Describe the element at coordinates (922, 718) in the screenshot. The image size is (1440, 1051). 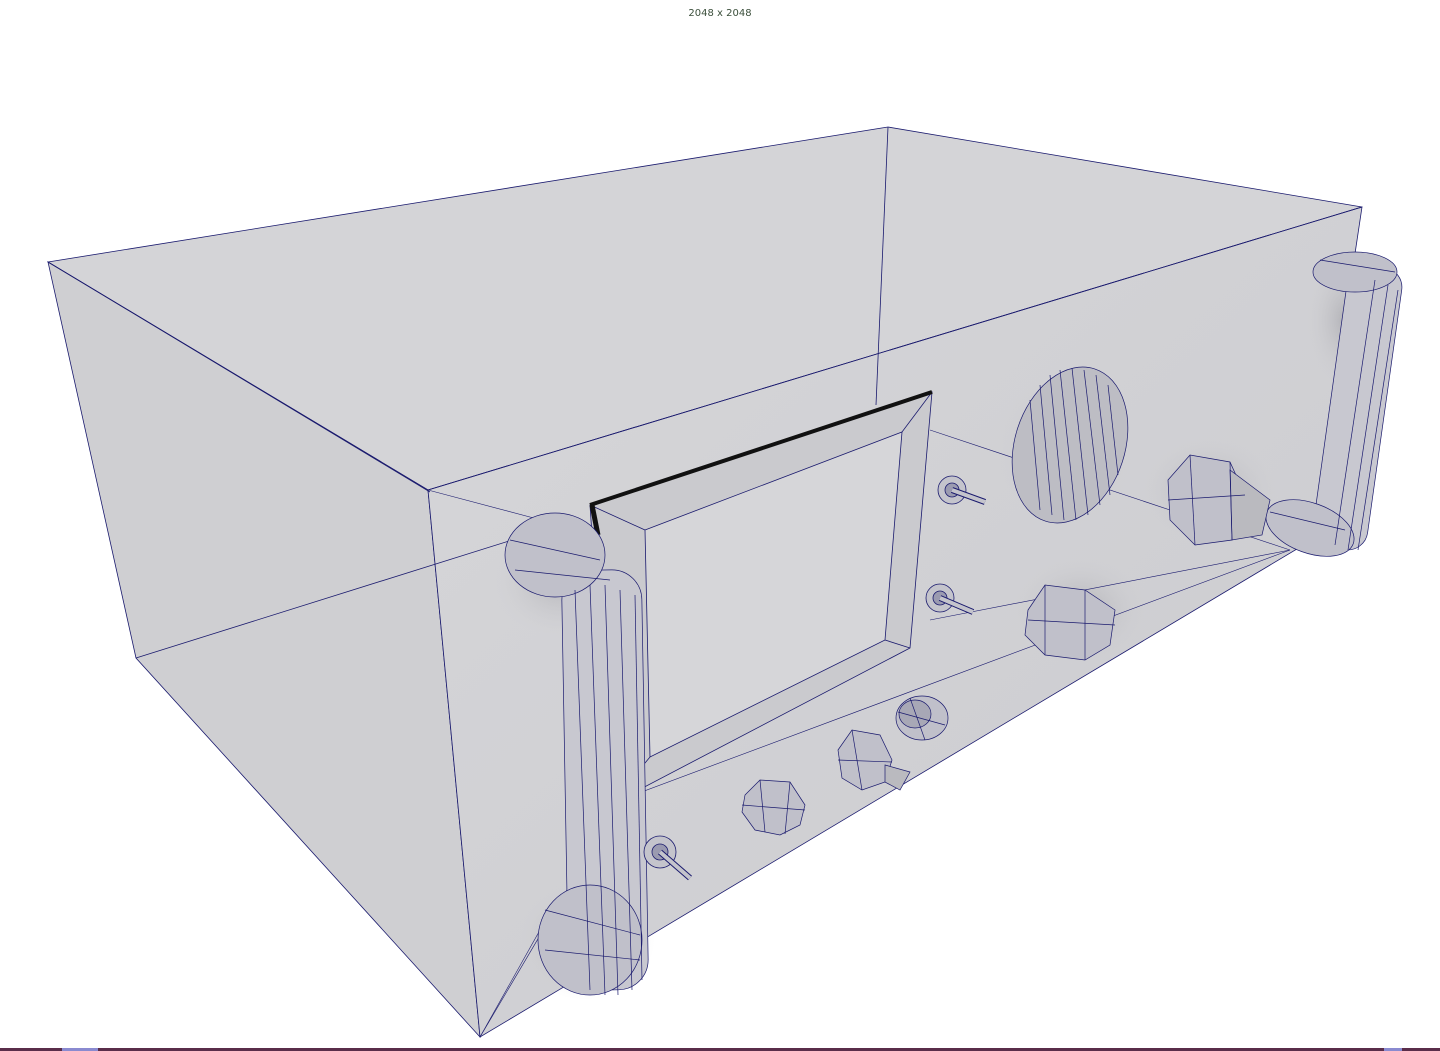
I see `knob-bottom-right` at that location.